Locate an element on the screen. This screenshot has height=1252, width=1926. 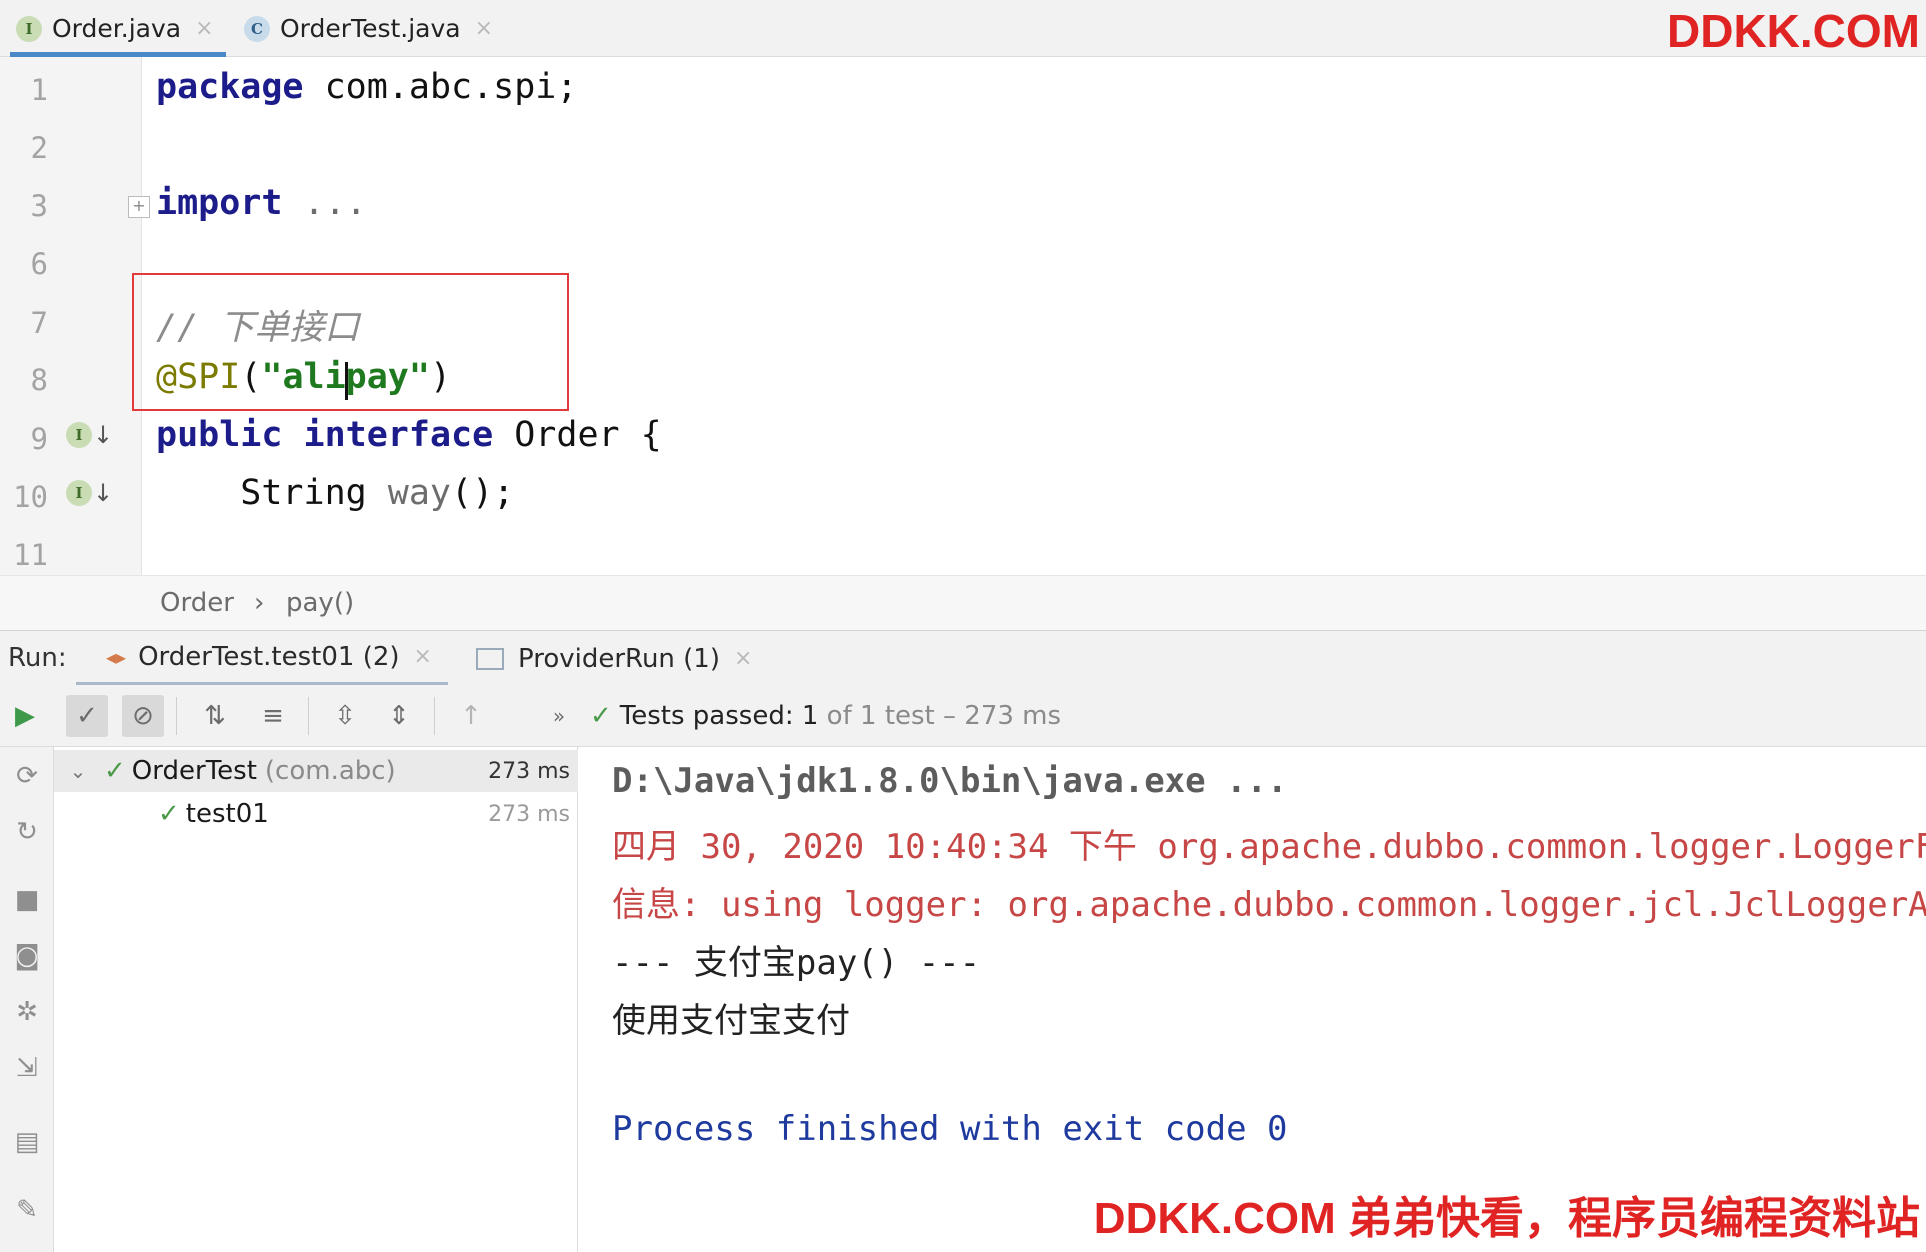
sort-by-duration-icon: ≡ is located at coordinates (273, 716).